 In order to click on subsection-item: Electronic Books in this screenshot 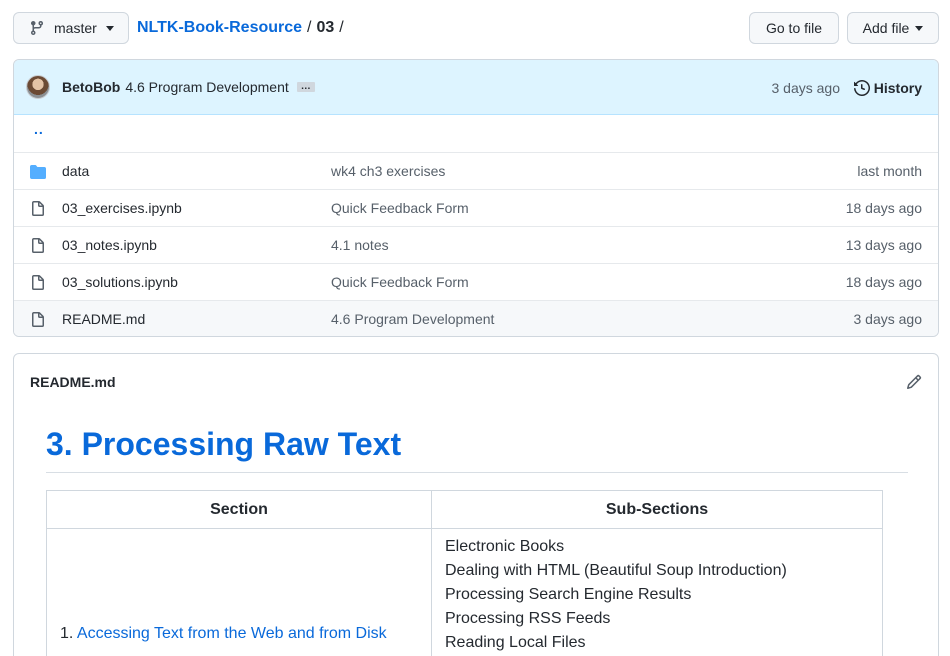, I will do `click(505, 546)`.